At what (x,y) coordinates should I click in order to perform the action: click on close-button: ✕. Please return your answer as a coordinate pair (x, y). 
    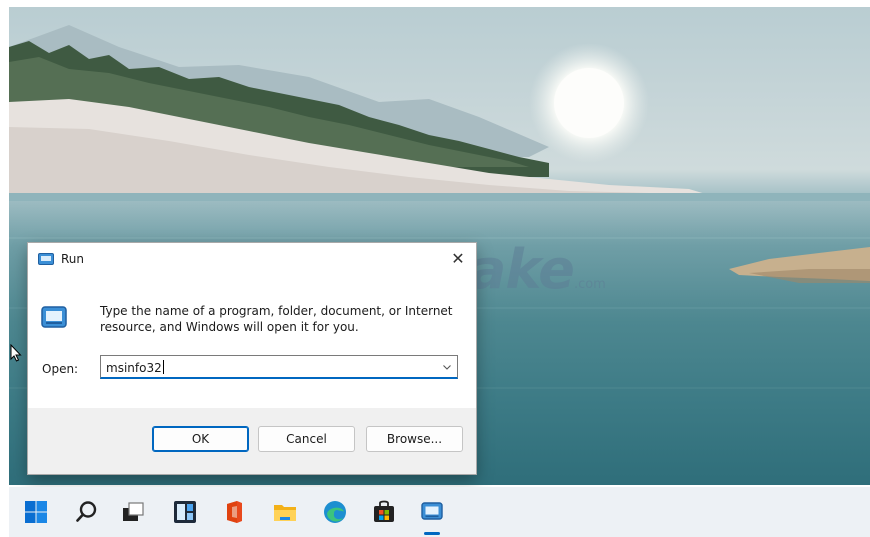
    Looking at the image, I should click on (458, 258).